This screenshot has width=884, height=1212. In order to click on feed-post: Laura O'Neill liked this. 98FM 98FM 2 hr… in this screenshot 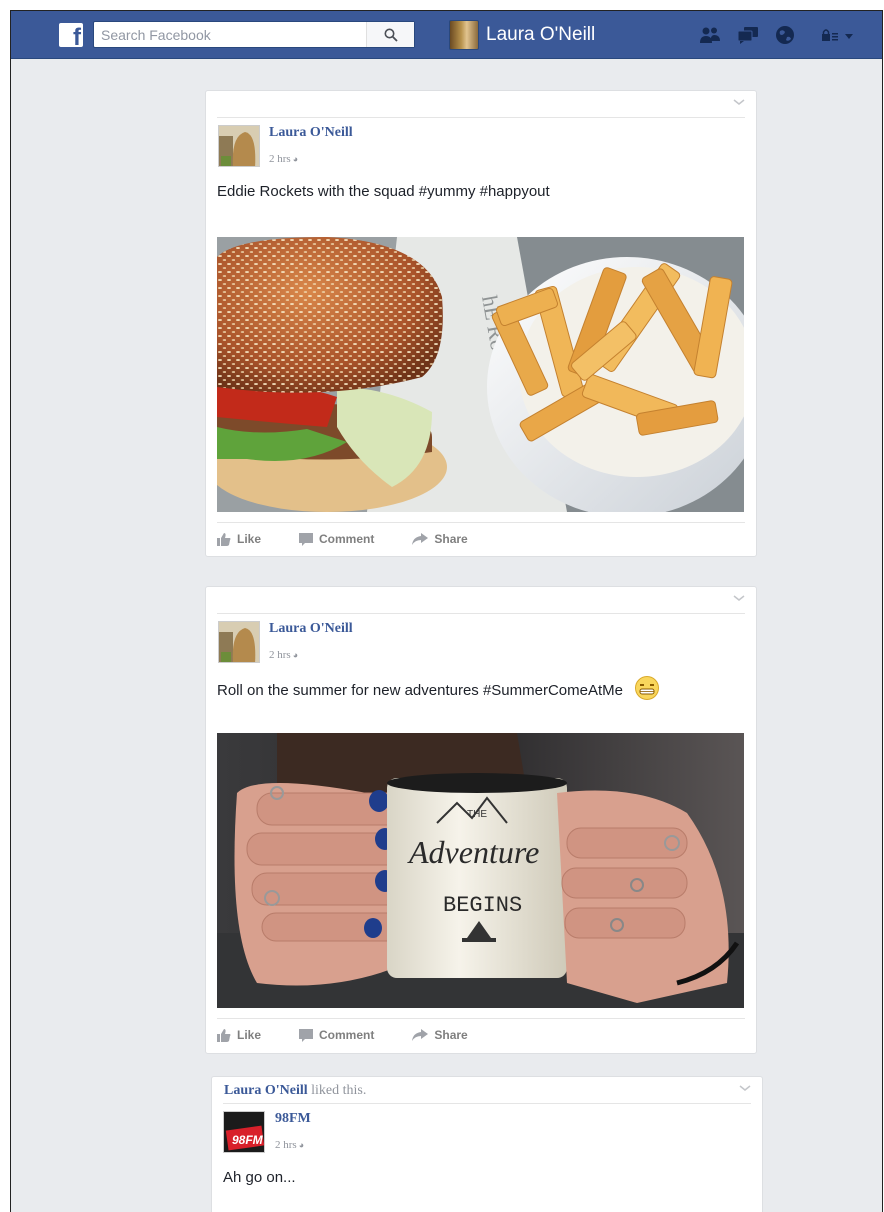, I will do `click(487, 1144)`.